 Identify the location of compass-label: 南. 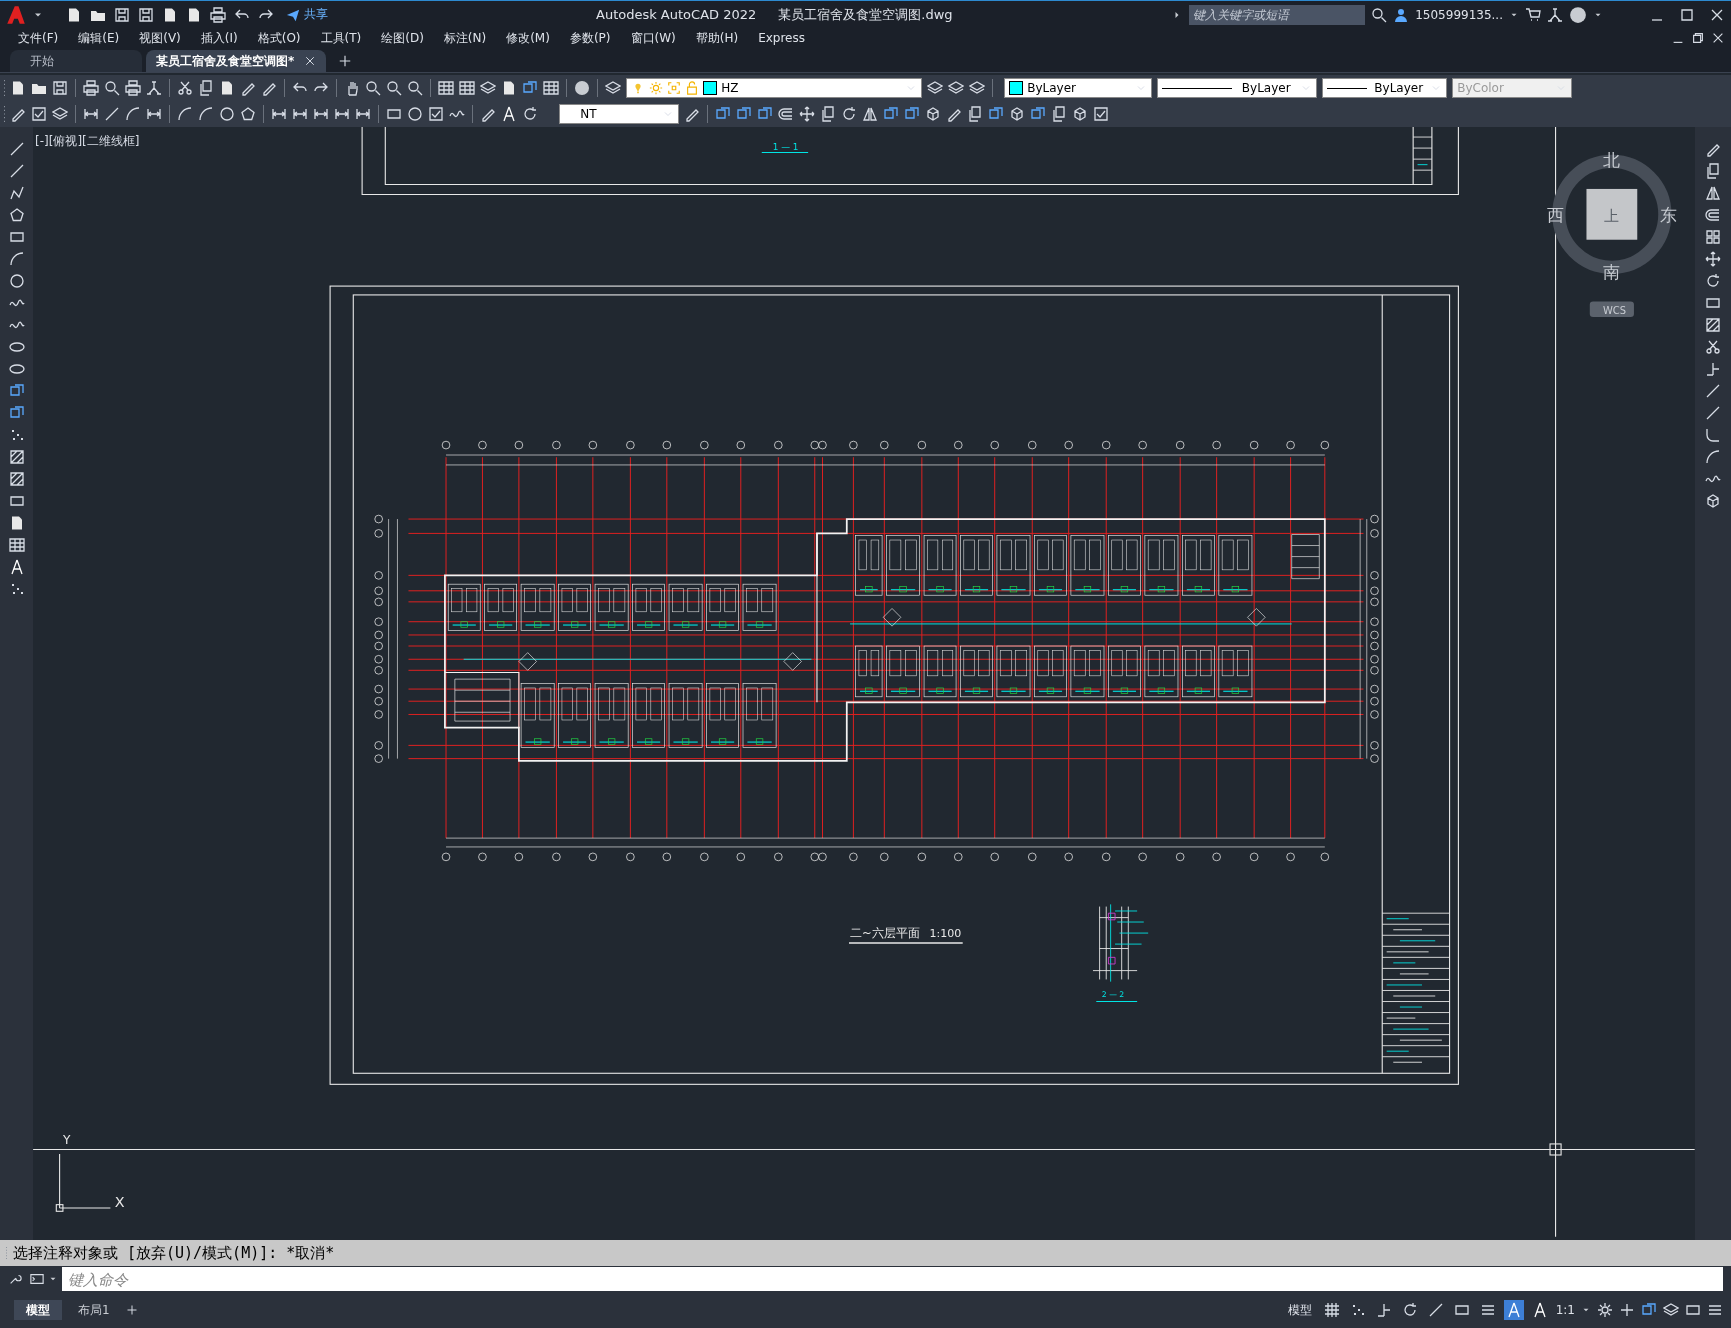
(1612, 273).